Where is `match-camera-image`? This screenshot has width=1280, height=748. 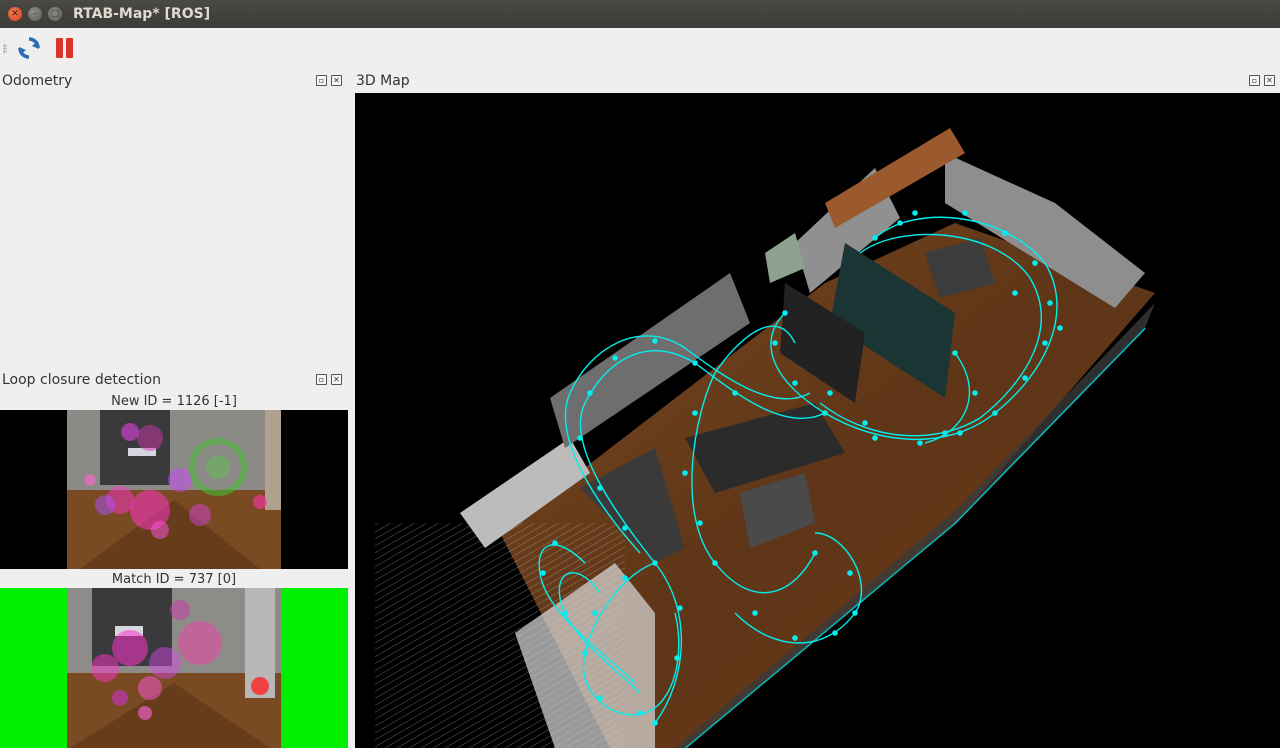
match-camera-image is located at coordinates (174, 668).